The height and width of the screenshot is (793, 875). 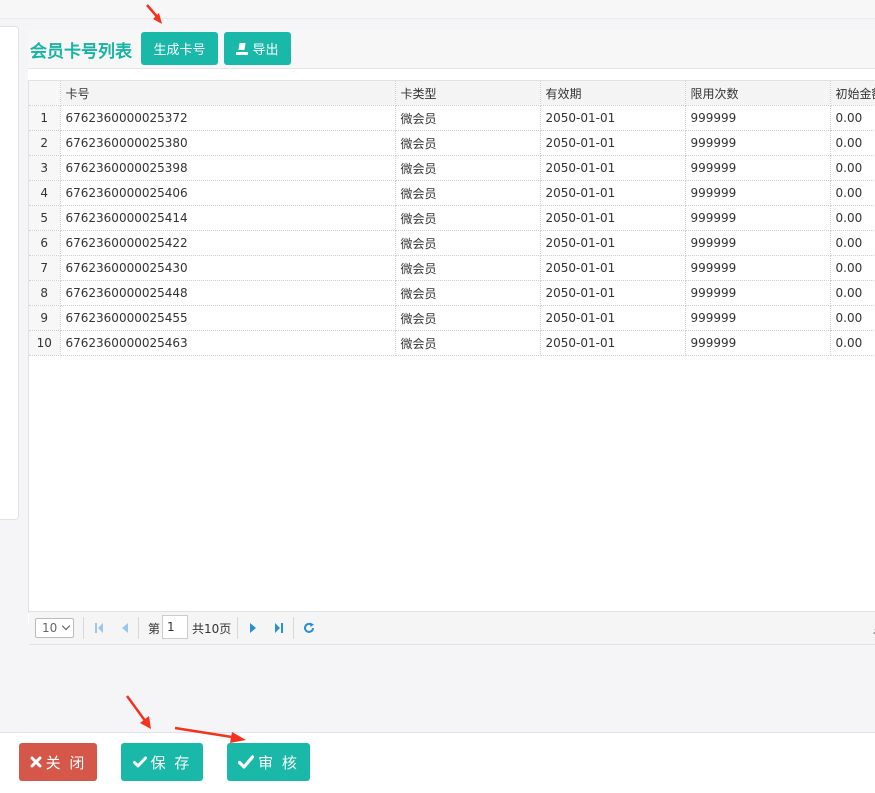 What do you see at coordinates (81, 52) in the screenshot?
I see `panel-title: 会员卡号列表` at bounding box center [81, 52].